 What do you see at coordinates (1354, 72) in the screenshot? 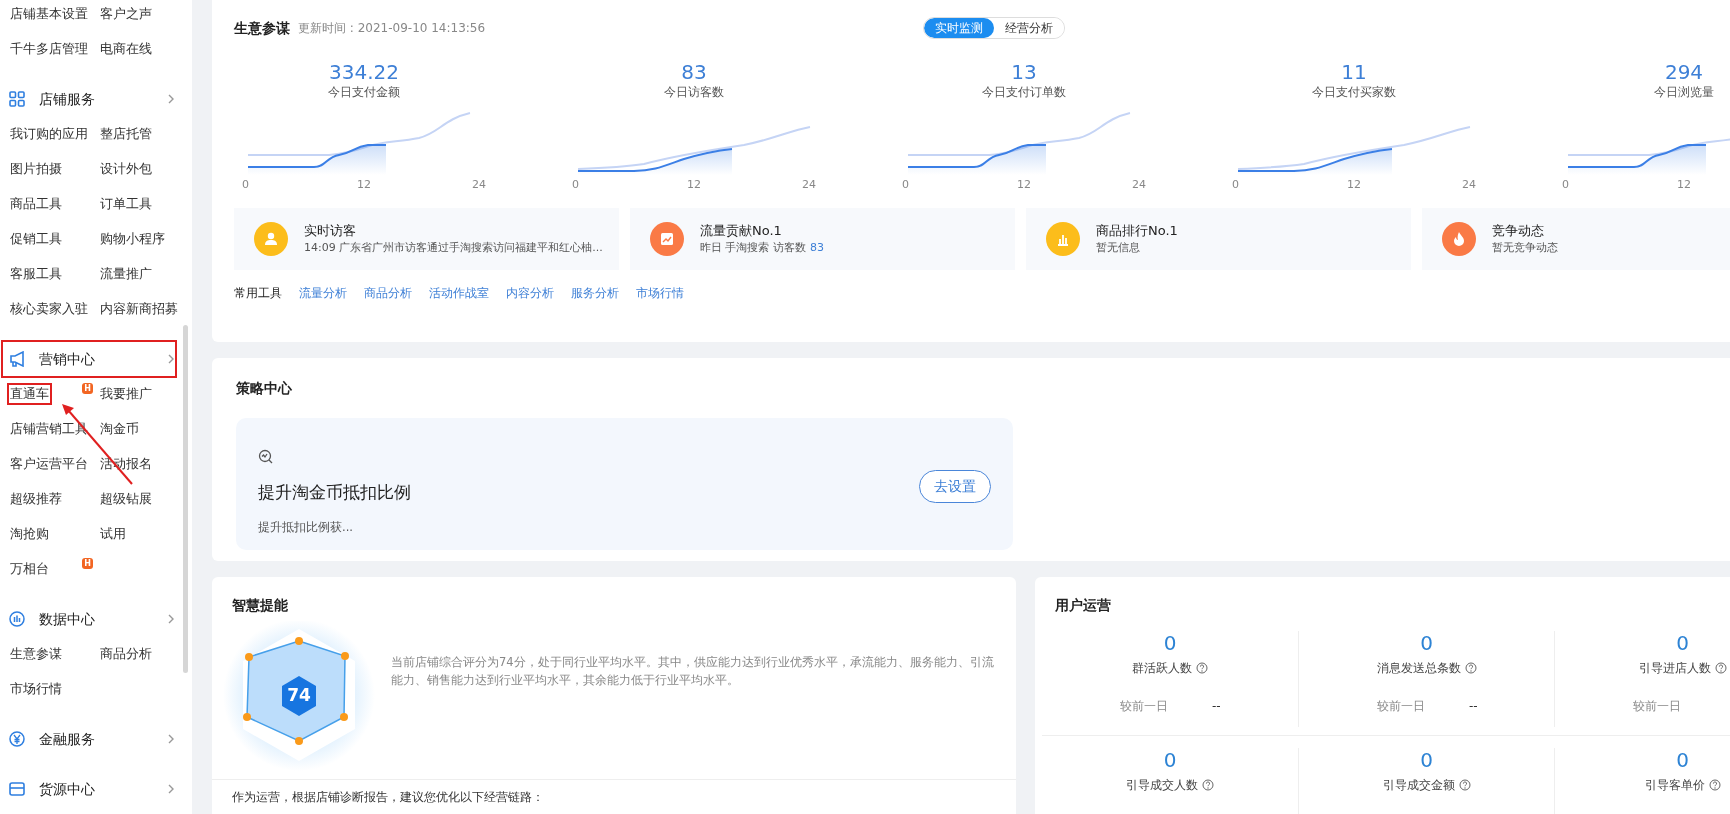
I see `metric-value: 11` at bounding box center [1354, 72].